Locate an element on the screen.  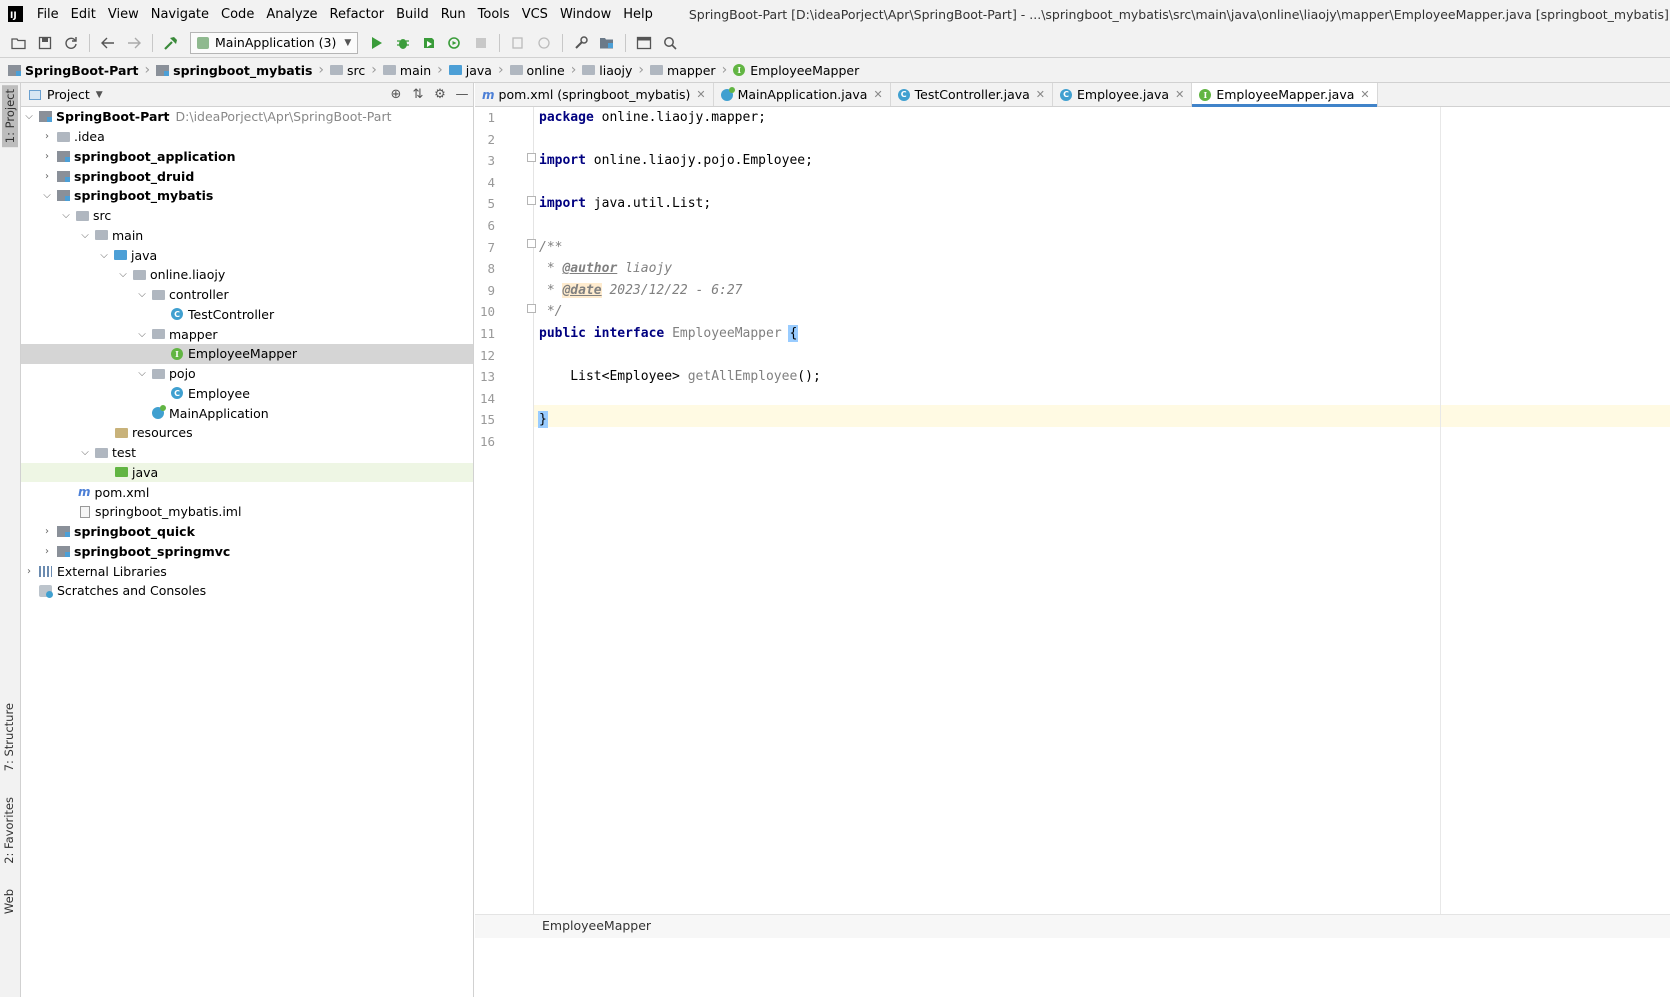
tree-item-employee: C Employee is located at coordinates (247, 394).